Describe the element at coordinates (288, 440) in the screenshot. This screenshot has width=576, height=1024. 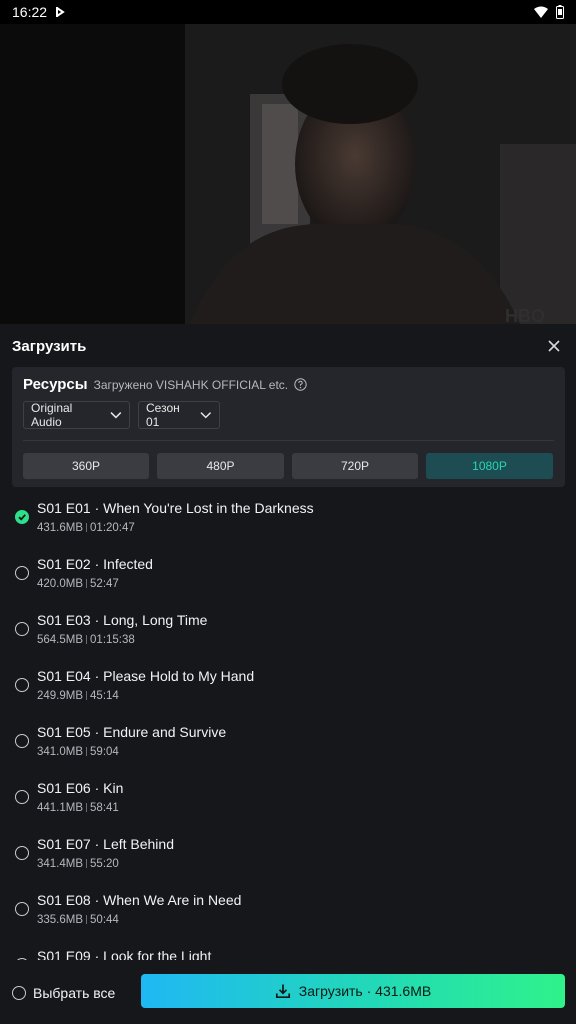
I see `divider` at that location.